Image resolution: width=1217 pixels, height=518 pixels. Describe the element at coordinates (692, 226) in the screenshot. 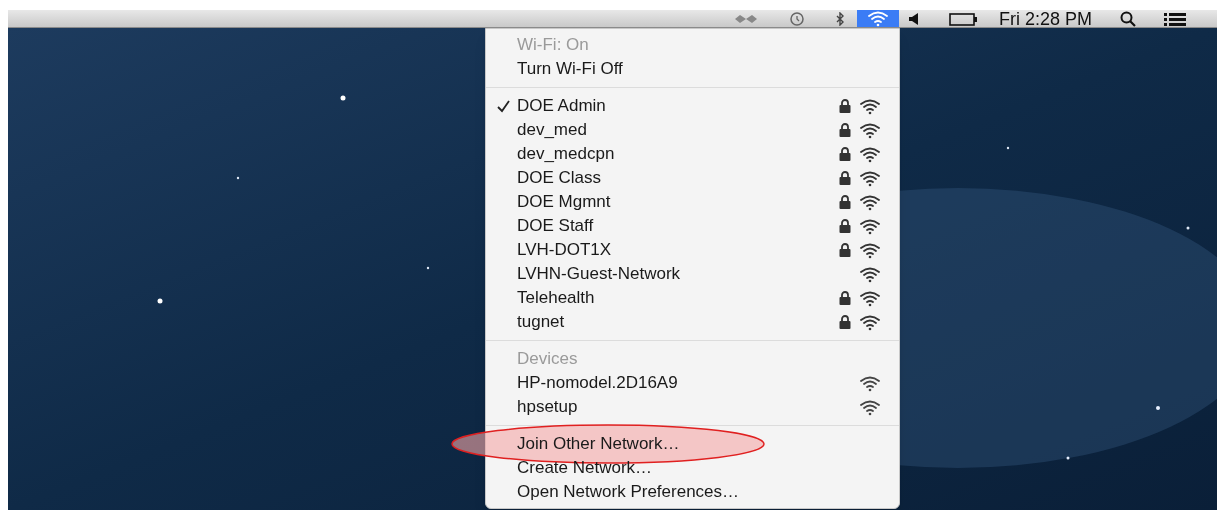

I see `network-item: DOE Staff` at that location.